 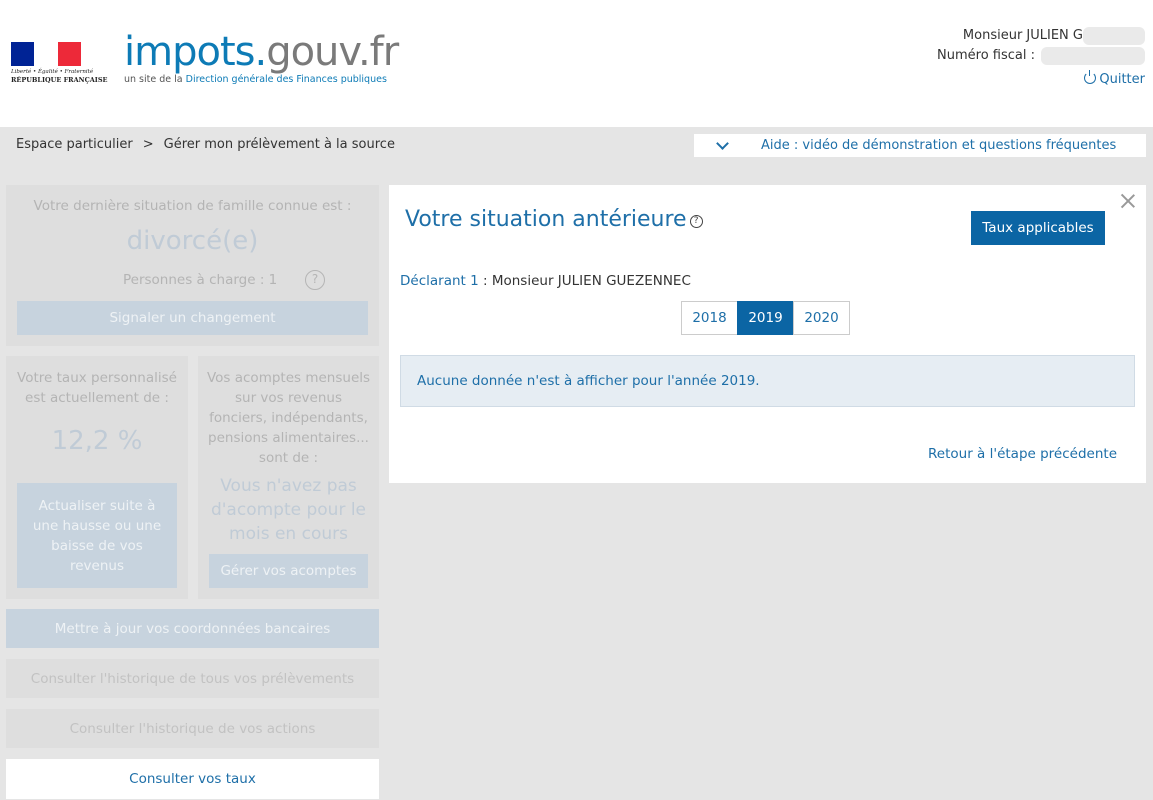 What do you see at coordinates (46, 54) in the screenshot?
I see `french-flag-icon` at bounding box center [46, 54].